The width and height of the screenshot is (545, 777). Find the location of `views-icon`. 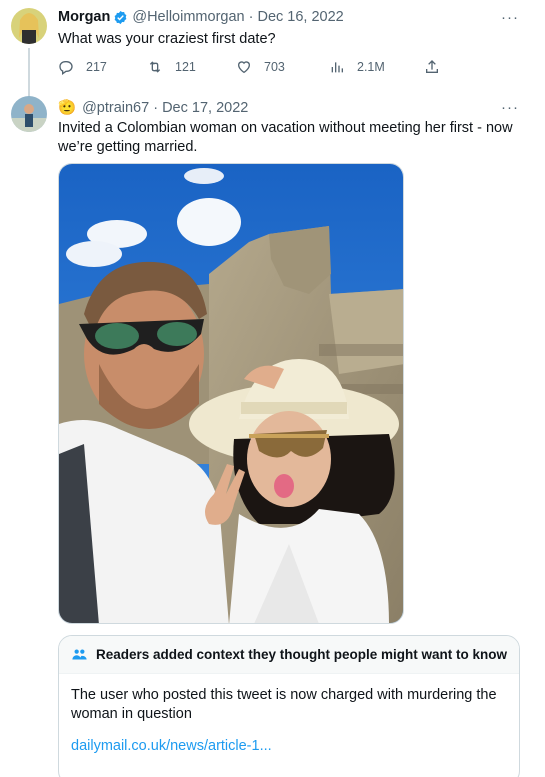

views-icon is located at coordinates (337, 67).